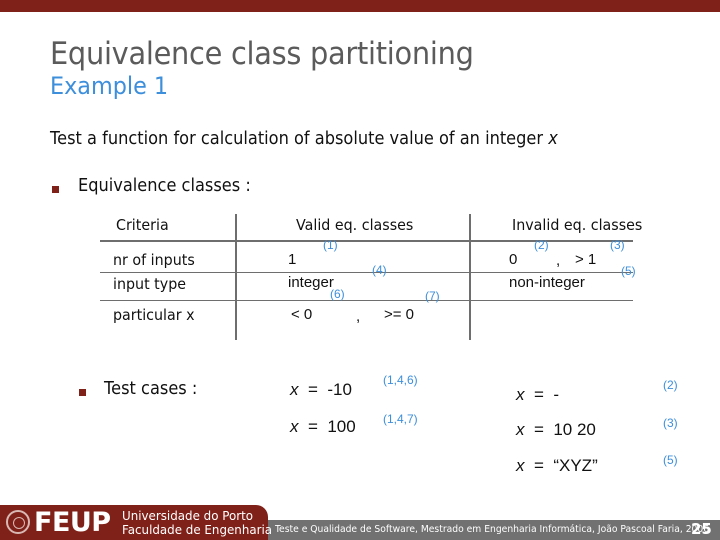 The width and height of the screenshot is (720, 540). What do you see at coordinates (197, 529) in the screenshot?
I see `faculty-name: Faculdade de Engenharia` at bounding box center [197, 529].